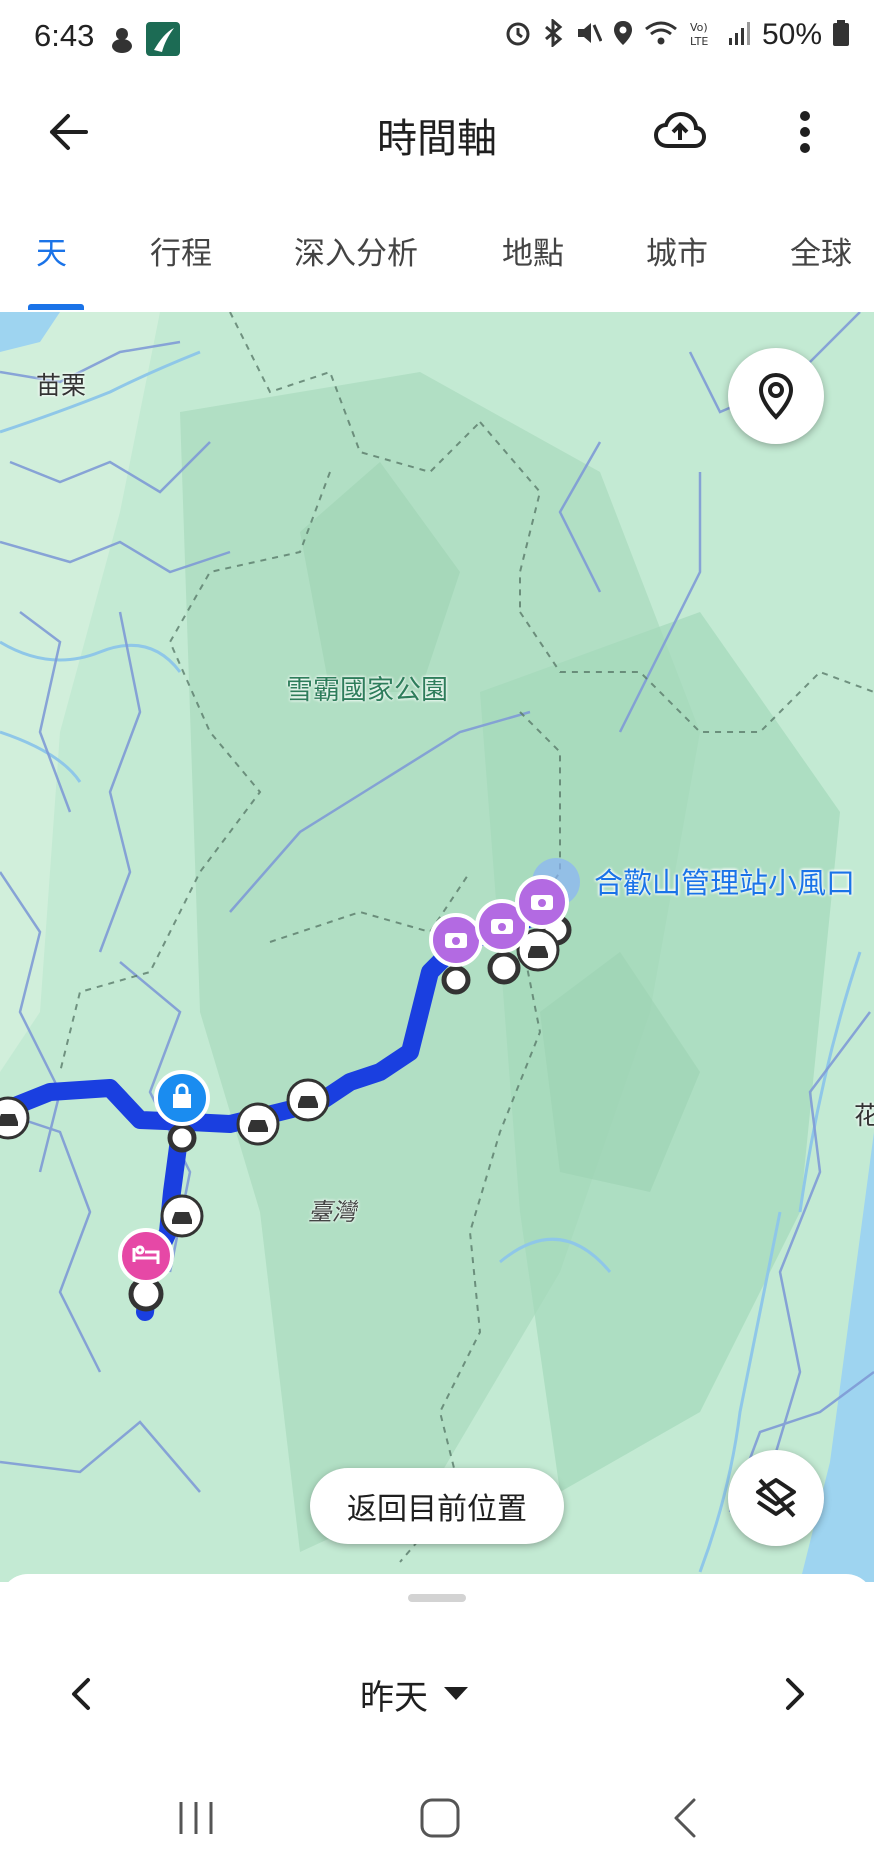  Describe the element at coordinates (437, 40) in the screenshot. I see `status-bar: 6:43 Vo) LTE 50%` at that location.